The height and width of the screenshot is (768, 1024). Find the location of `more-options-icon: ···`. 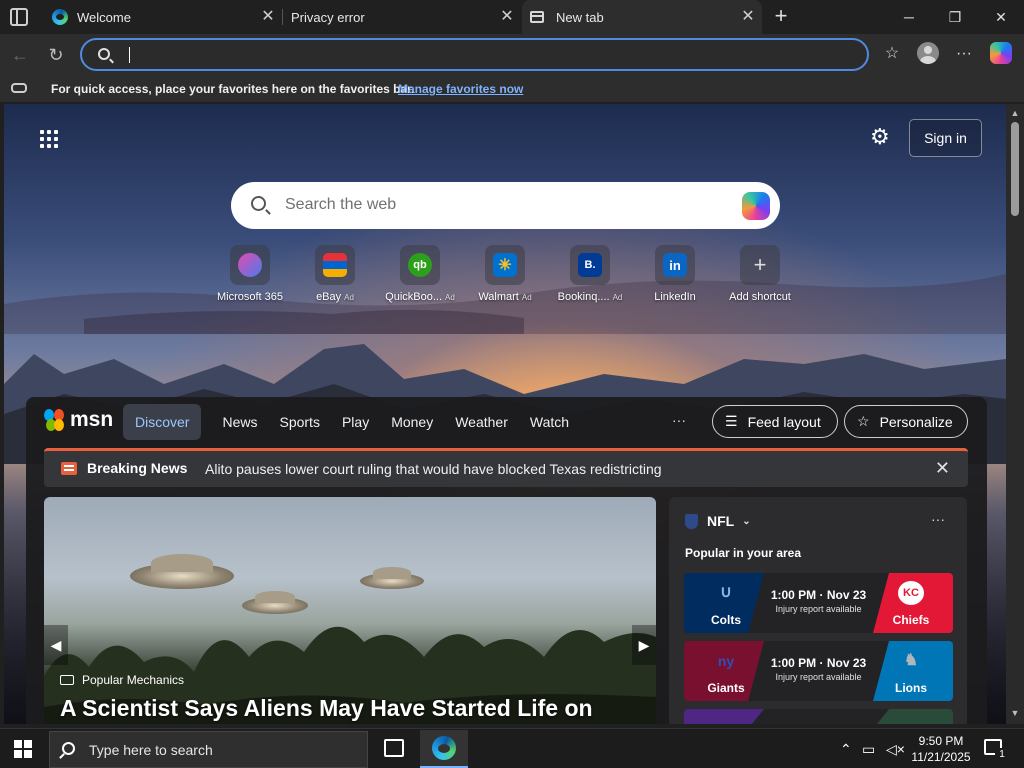

more-options-icon: ··· is located at coordinates (938, 519).